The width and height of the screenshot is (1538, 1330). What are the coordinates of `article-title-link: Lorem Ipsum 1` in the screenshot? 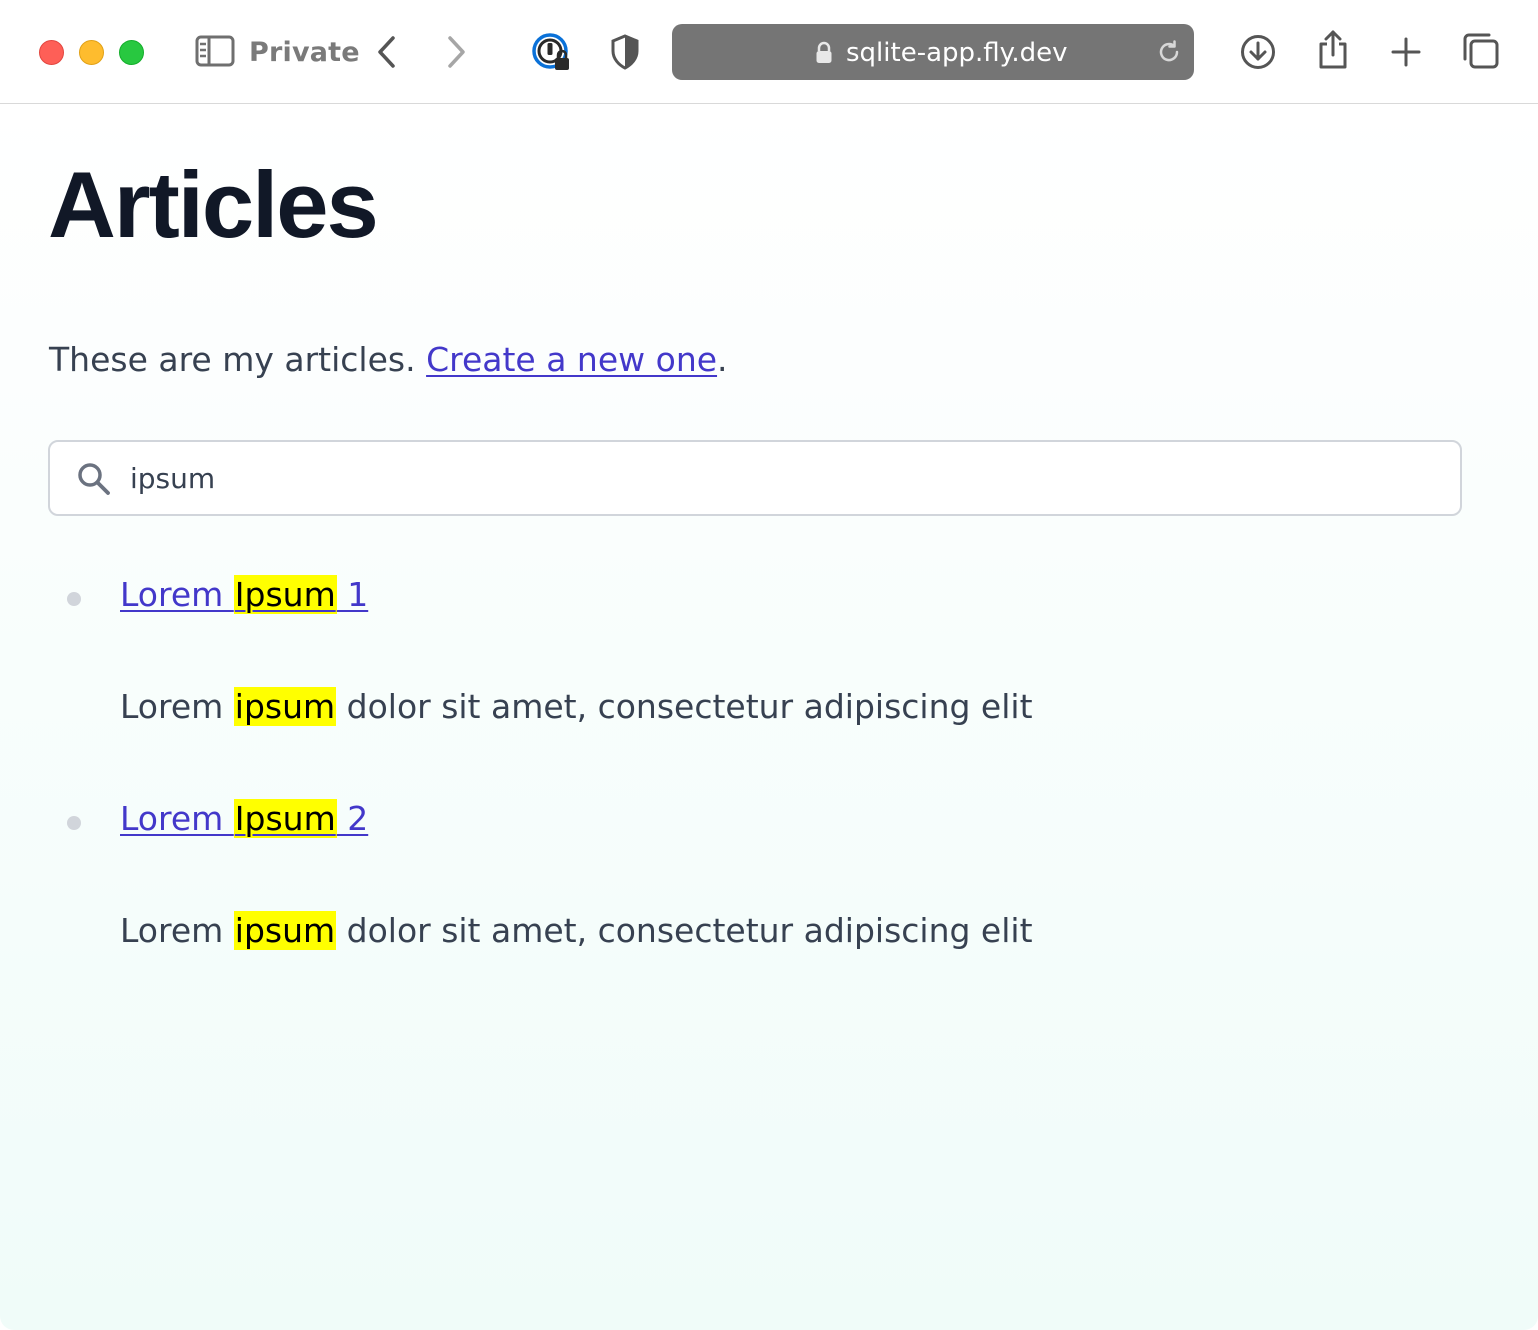 It's located at (244, 595).